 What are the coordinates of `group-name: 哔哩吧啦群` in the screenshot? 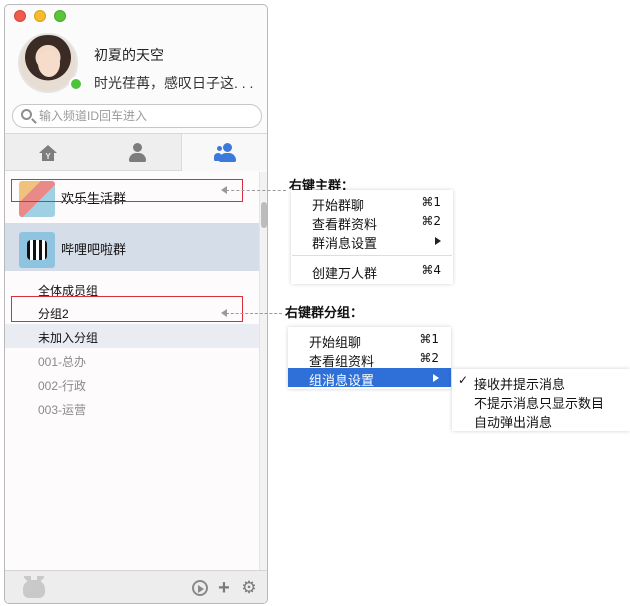 It's located at (94, 249).